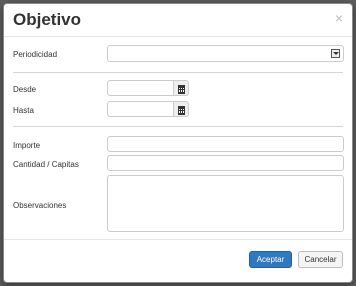 This screenshot has width=356, height=286. Describe the element at coordinates (23, 110) in the screenshot. I see `hasta-label: Hasta` at that location.